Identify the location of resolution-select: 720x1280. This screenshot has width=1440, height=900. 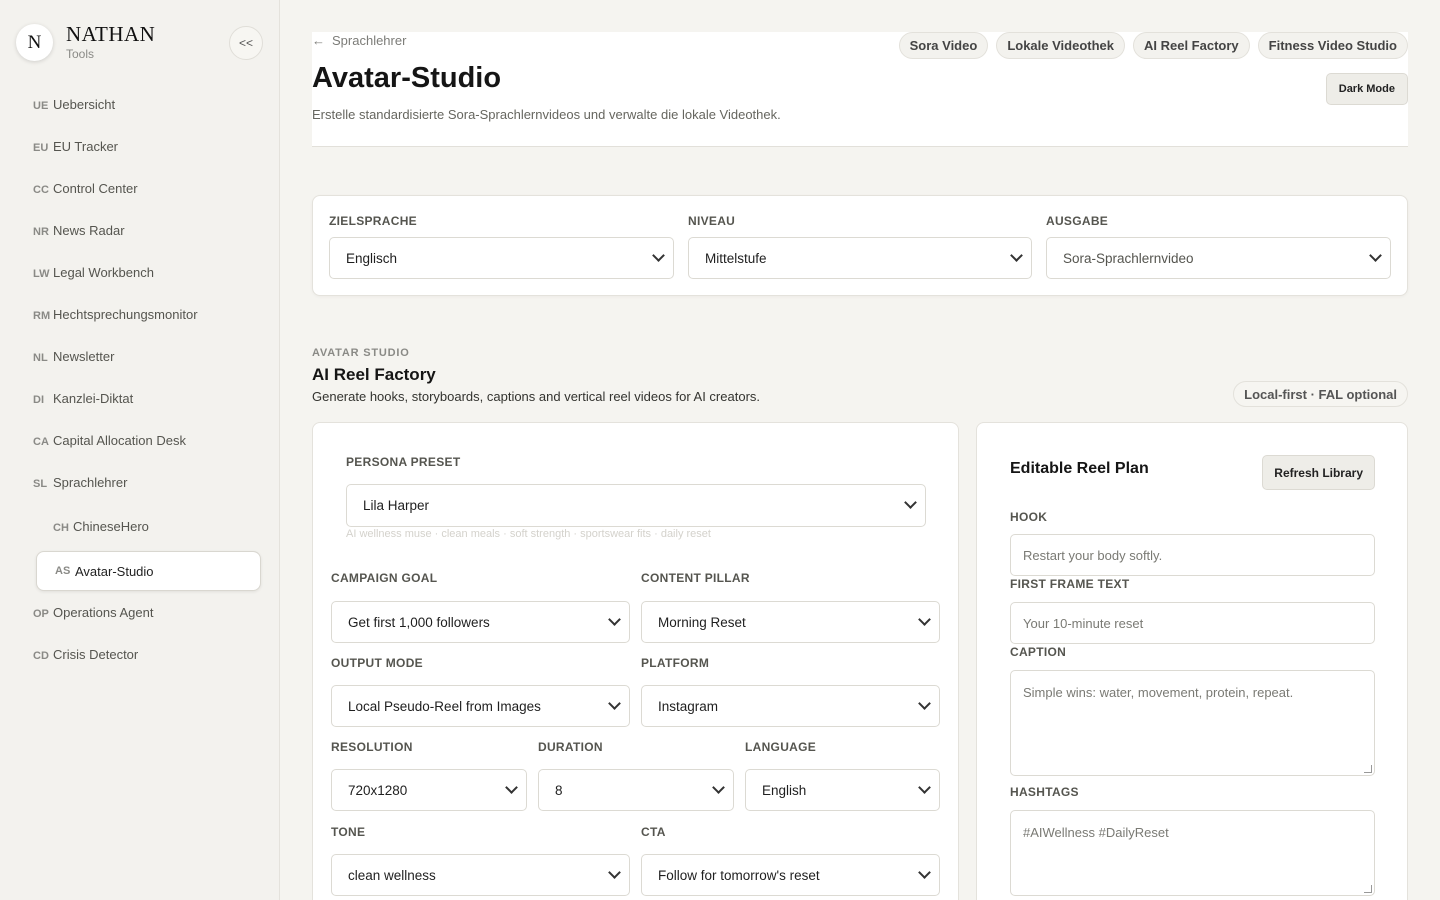
(429, 790).